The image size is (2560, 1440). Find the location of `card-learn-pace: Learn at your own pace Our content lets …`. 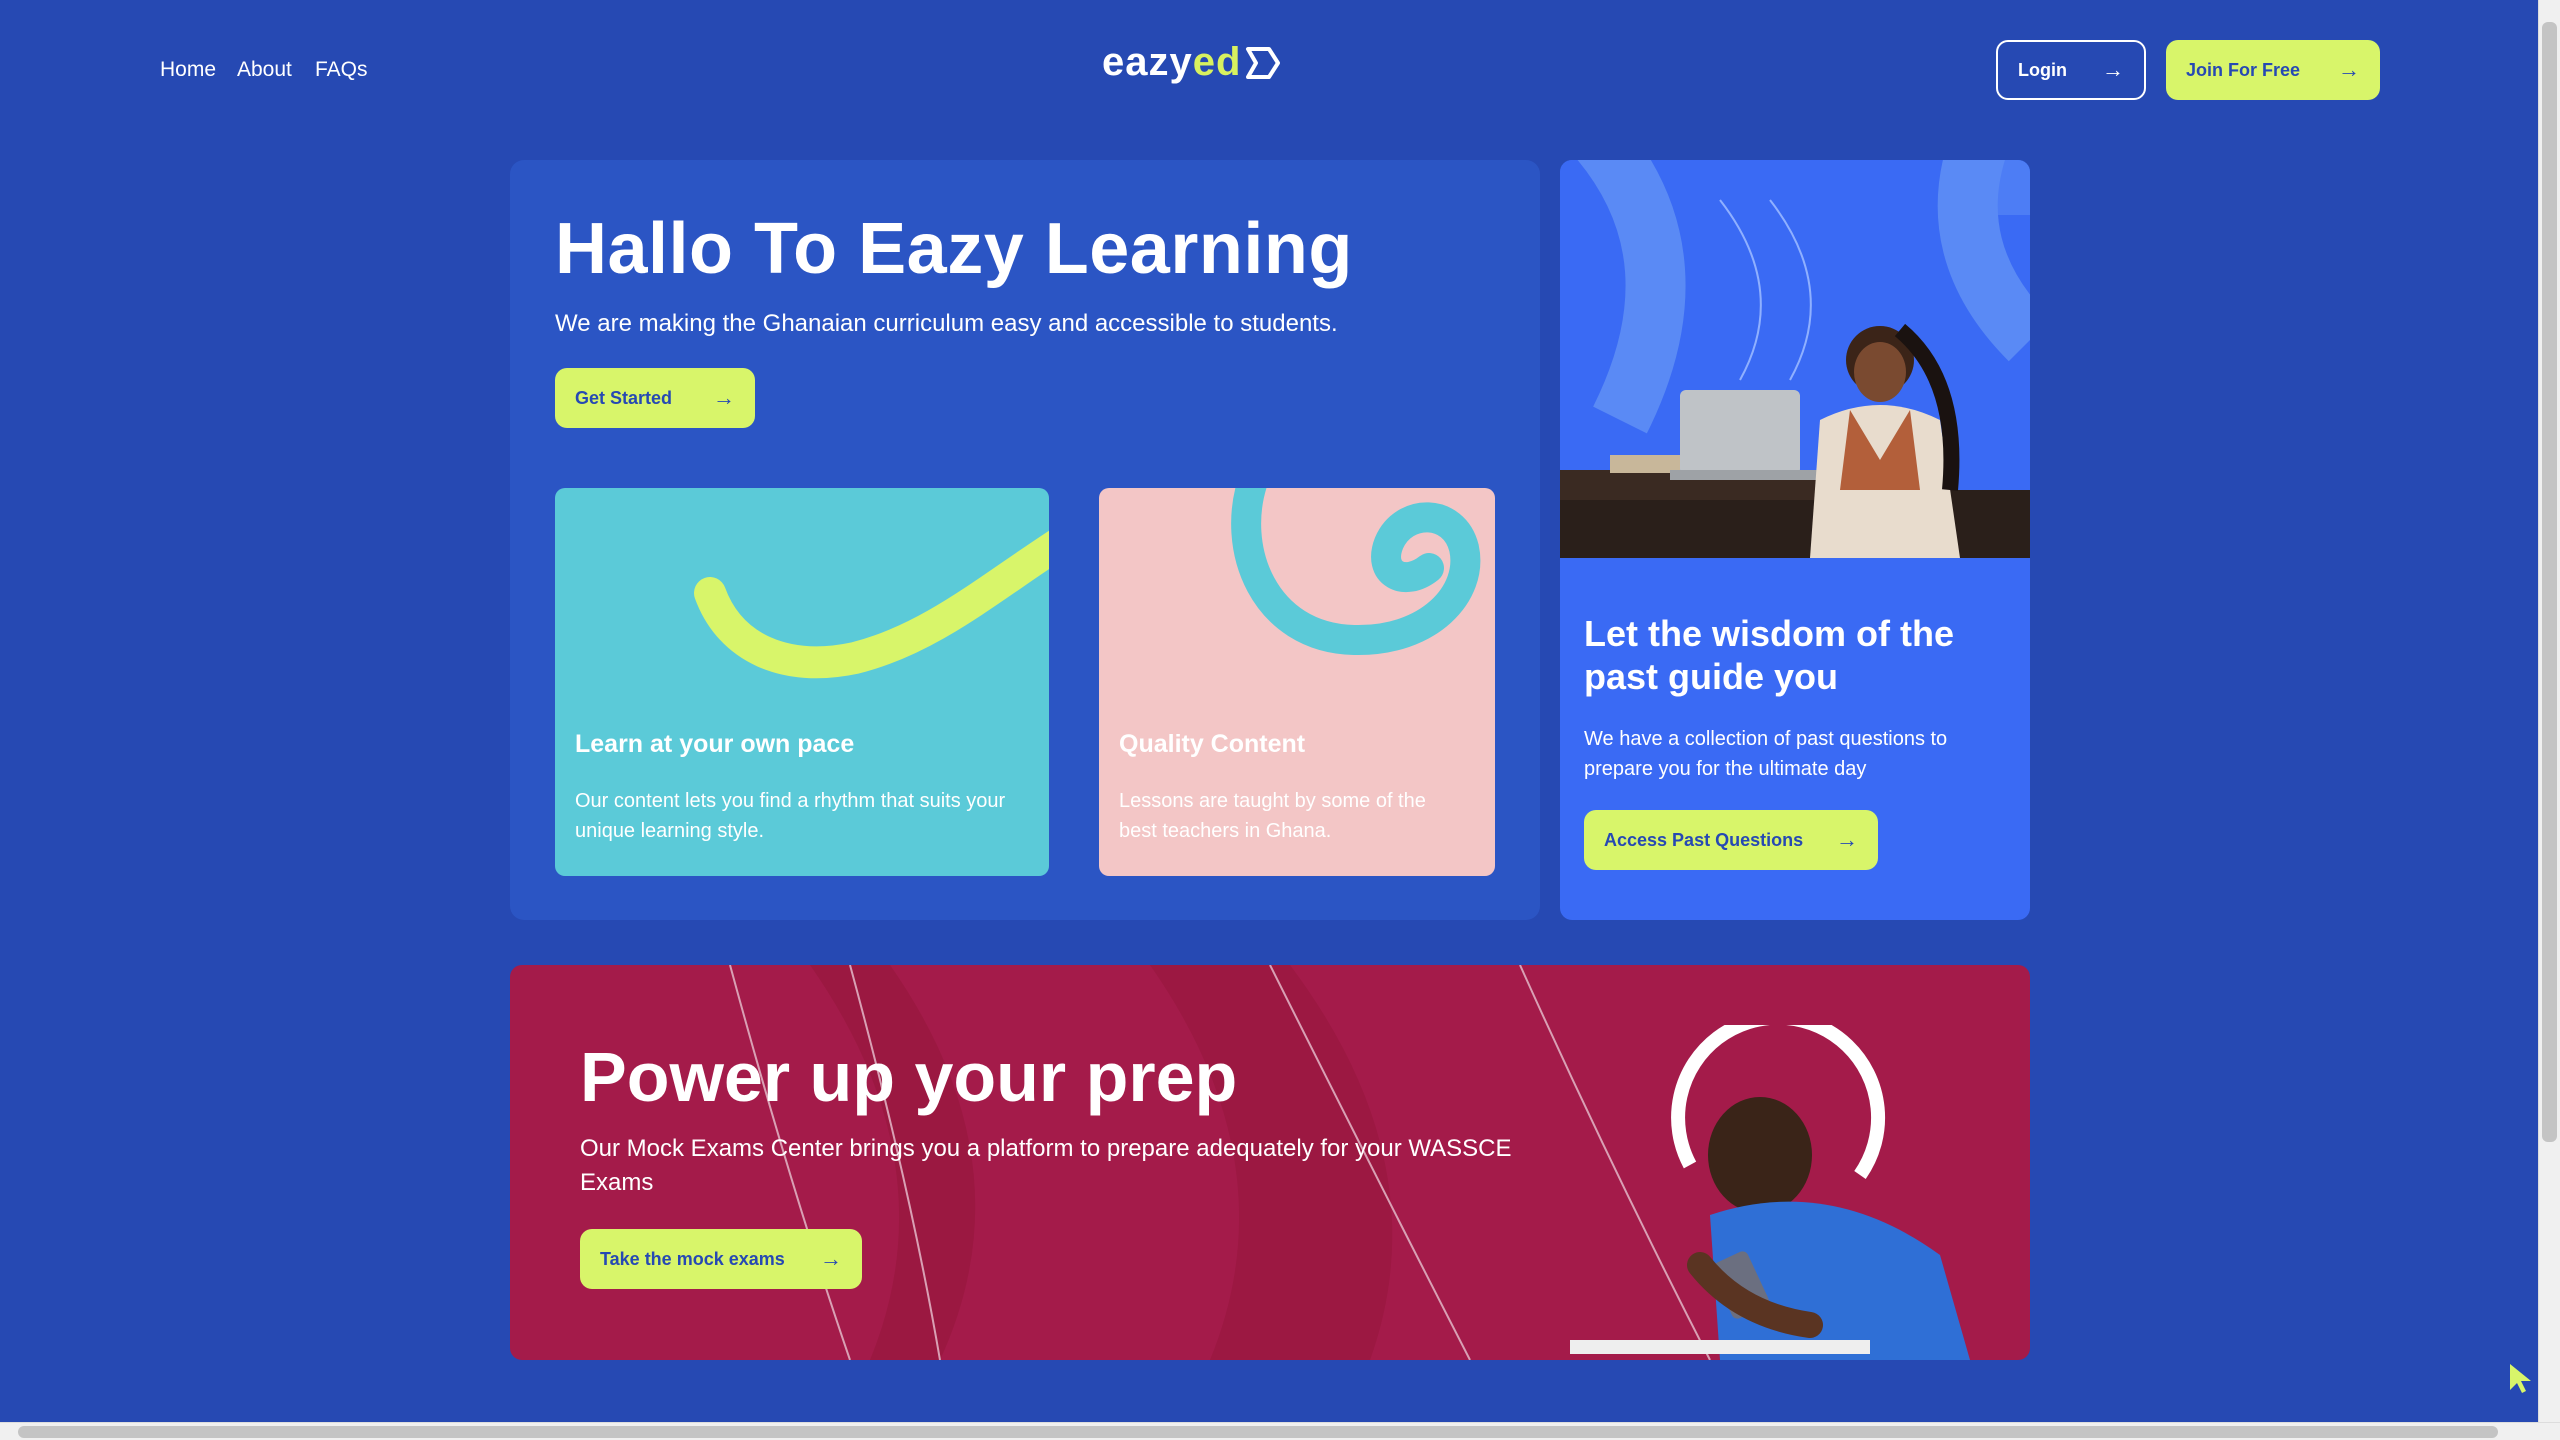

card-learn-pace: Learn at your own pace Our content lets … is located at coordinates (802, 682).